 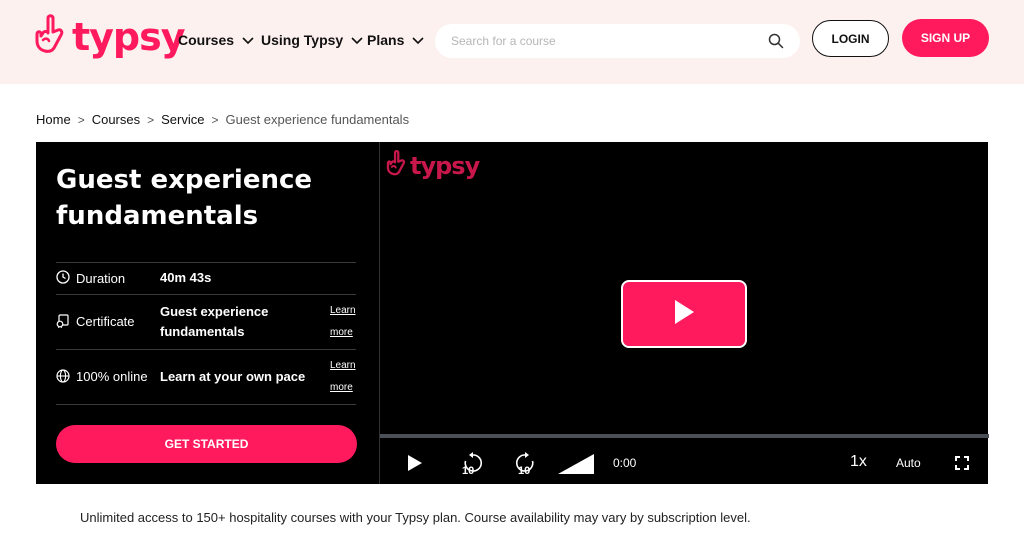 What do you see at coordinates (776, 43) in the screenshot?
I see `search-icon` at bounding box center [776, 43].